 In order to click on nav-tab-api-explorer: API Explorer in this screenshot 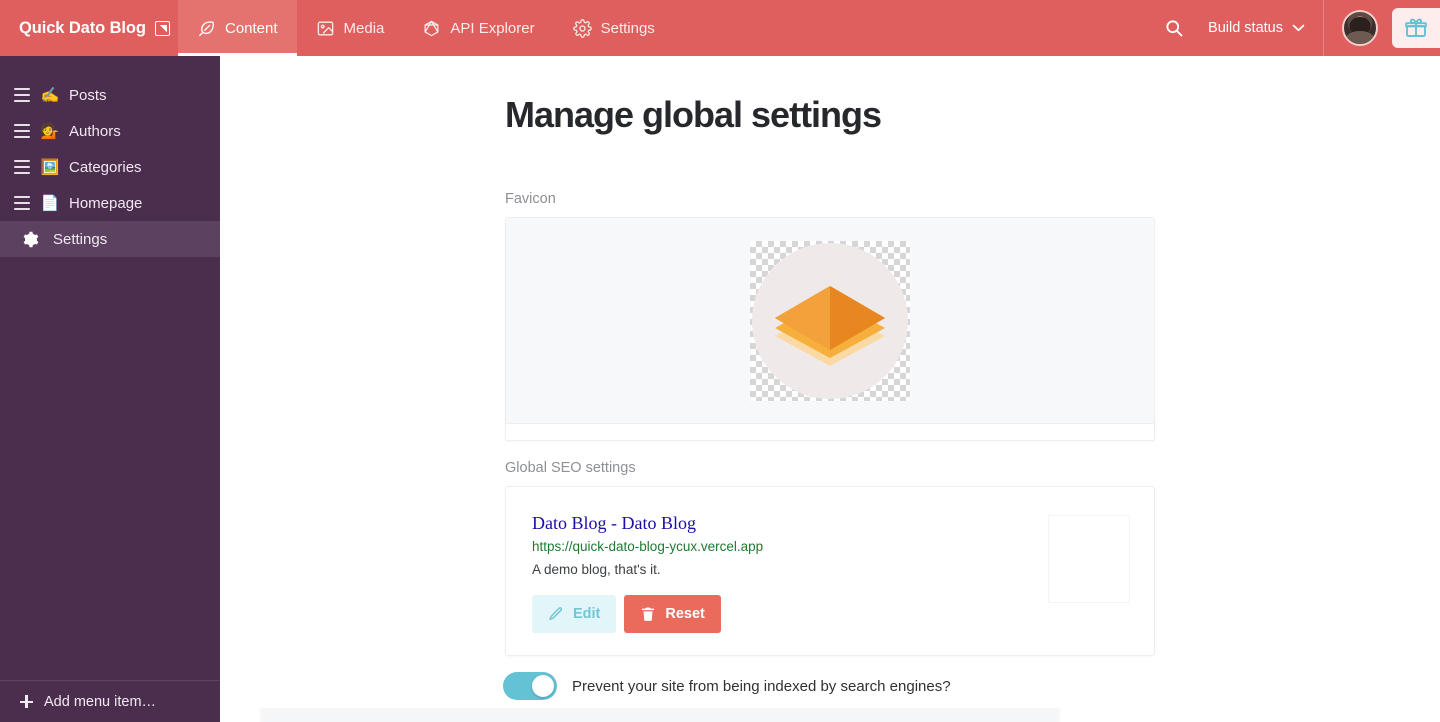, I will do `click(478, 28)`.